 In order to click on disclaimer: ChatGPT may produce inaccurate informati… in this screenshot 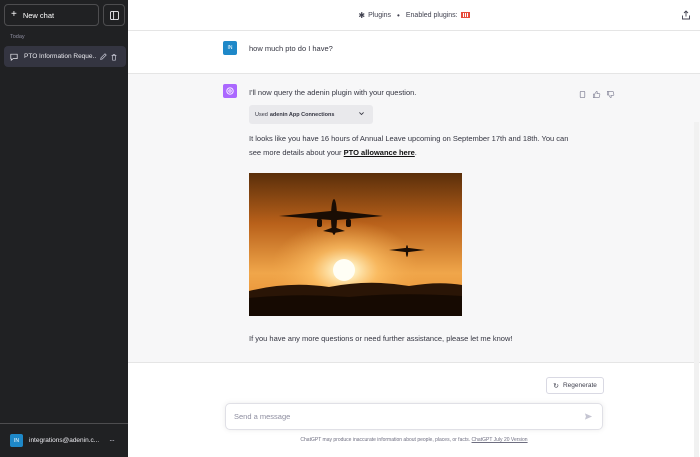, I will do `click(414, 440)`.